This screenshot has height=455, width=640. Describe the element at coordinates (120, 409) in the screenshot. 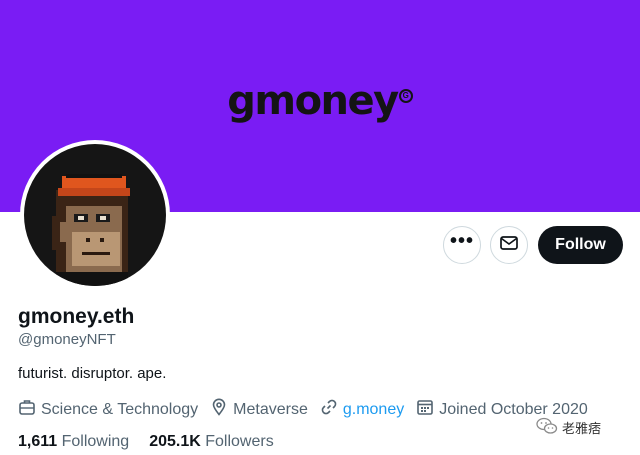

I see `category-label: Science & Technology` at that location.